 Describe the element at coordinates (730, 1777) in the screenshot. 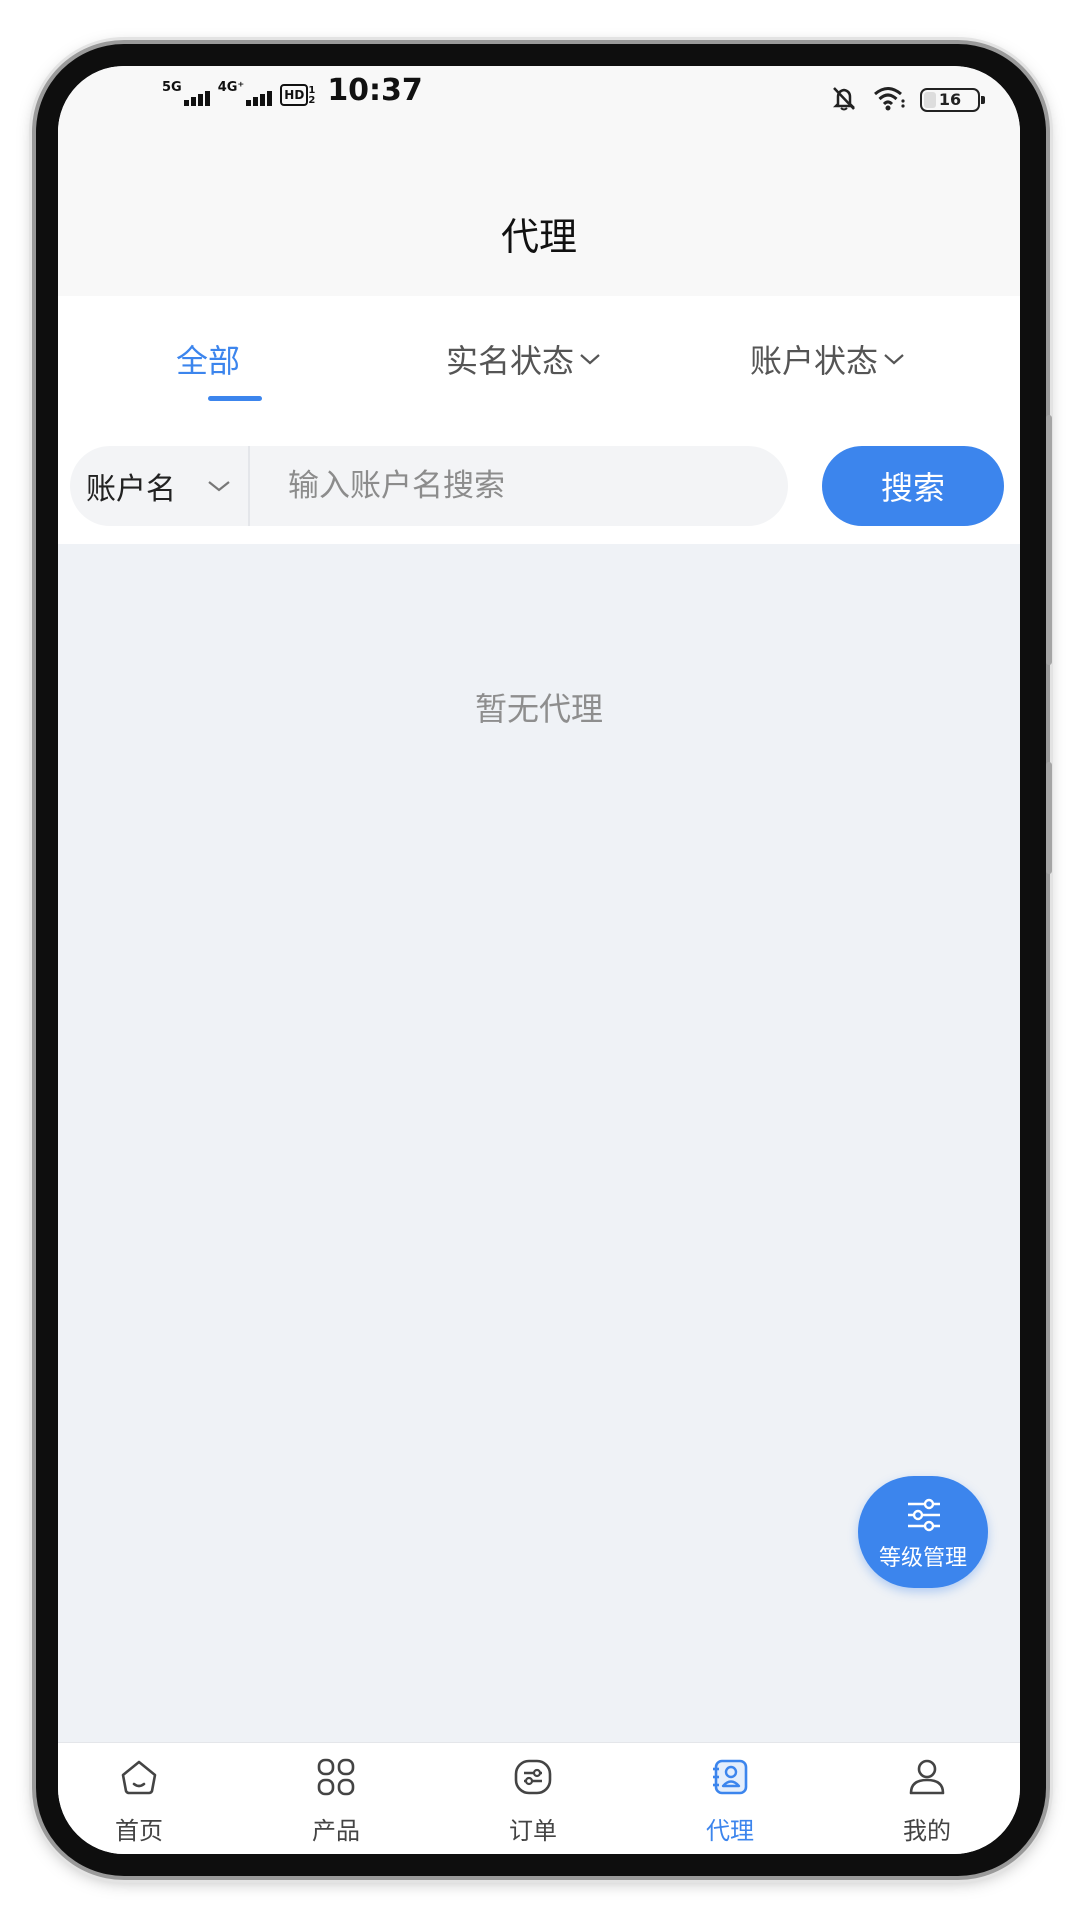

I see `agent-icon` at that location.